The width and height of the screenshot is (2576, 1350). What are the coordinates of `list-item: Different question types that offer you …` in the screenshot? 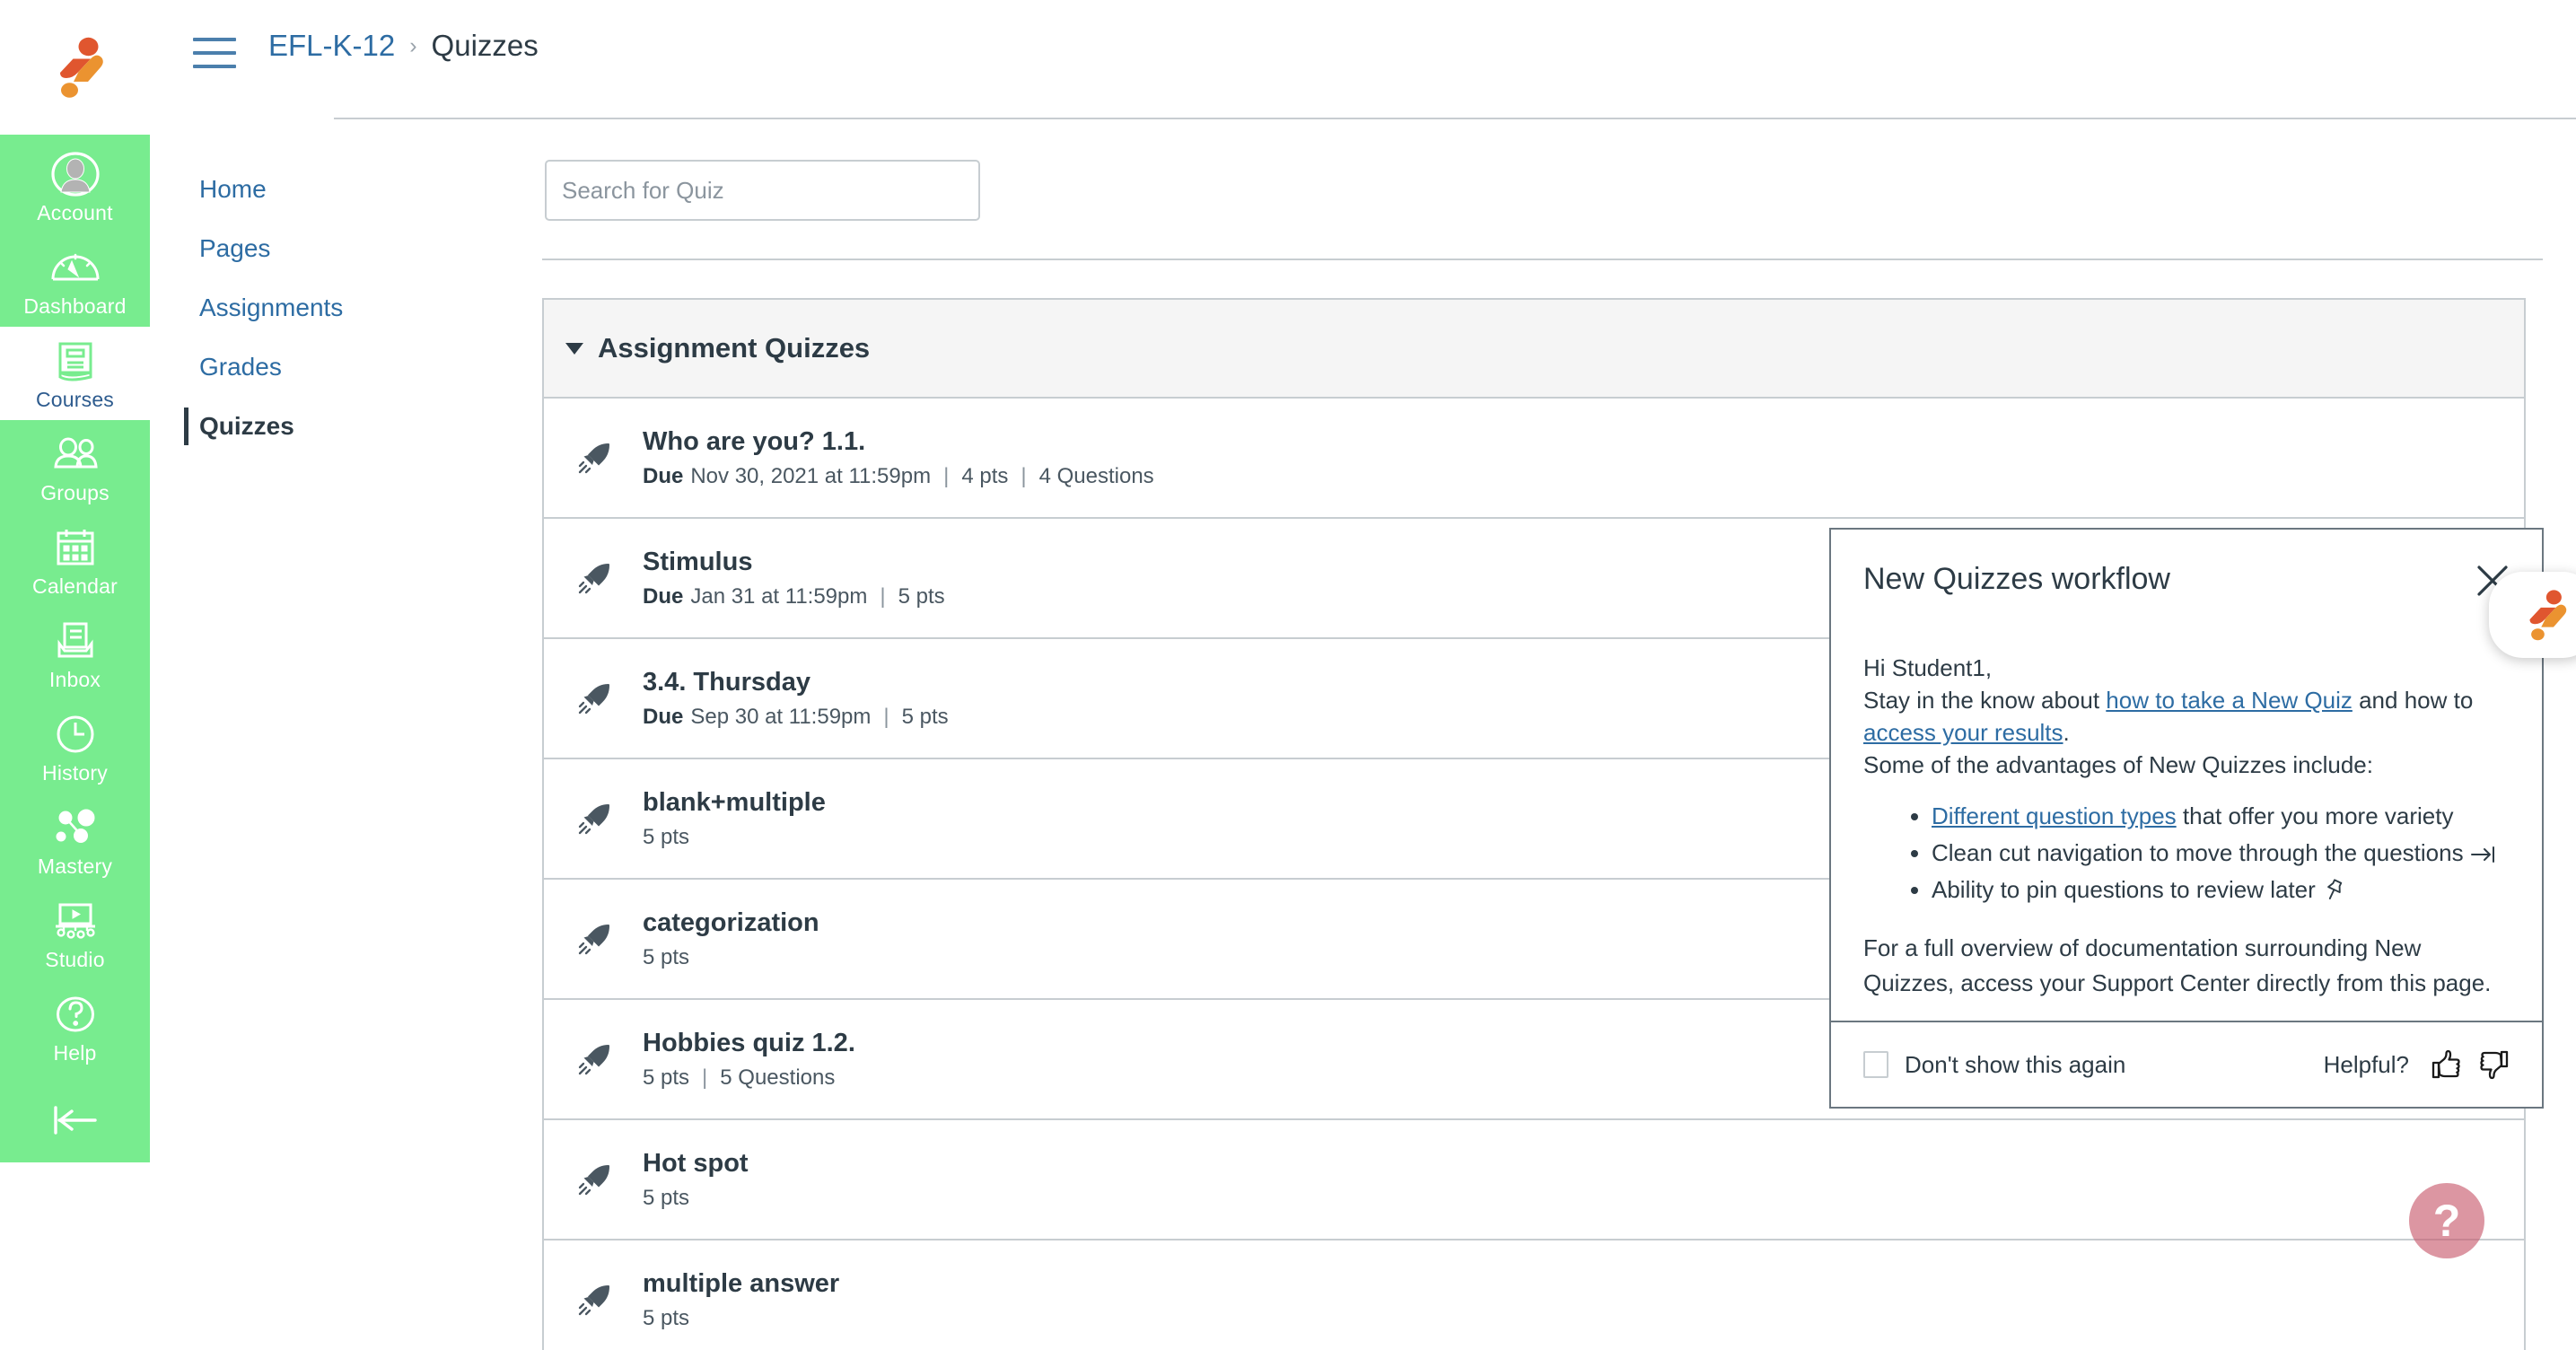 It's located at (2221, 816).